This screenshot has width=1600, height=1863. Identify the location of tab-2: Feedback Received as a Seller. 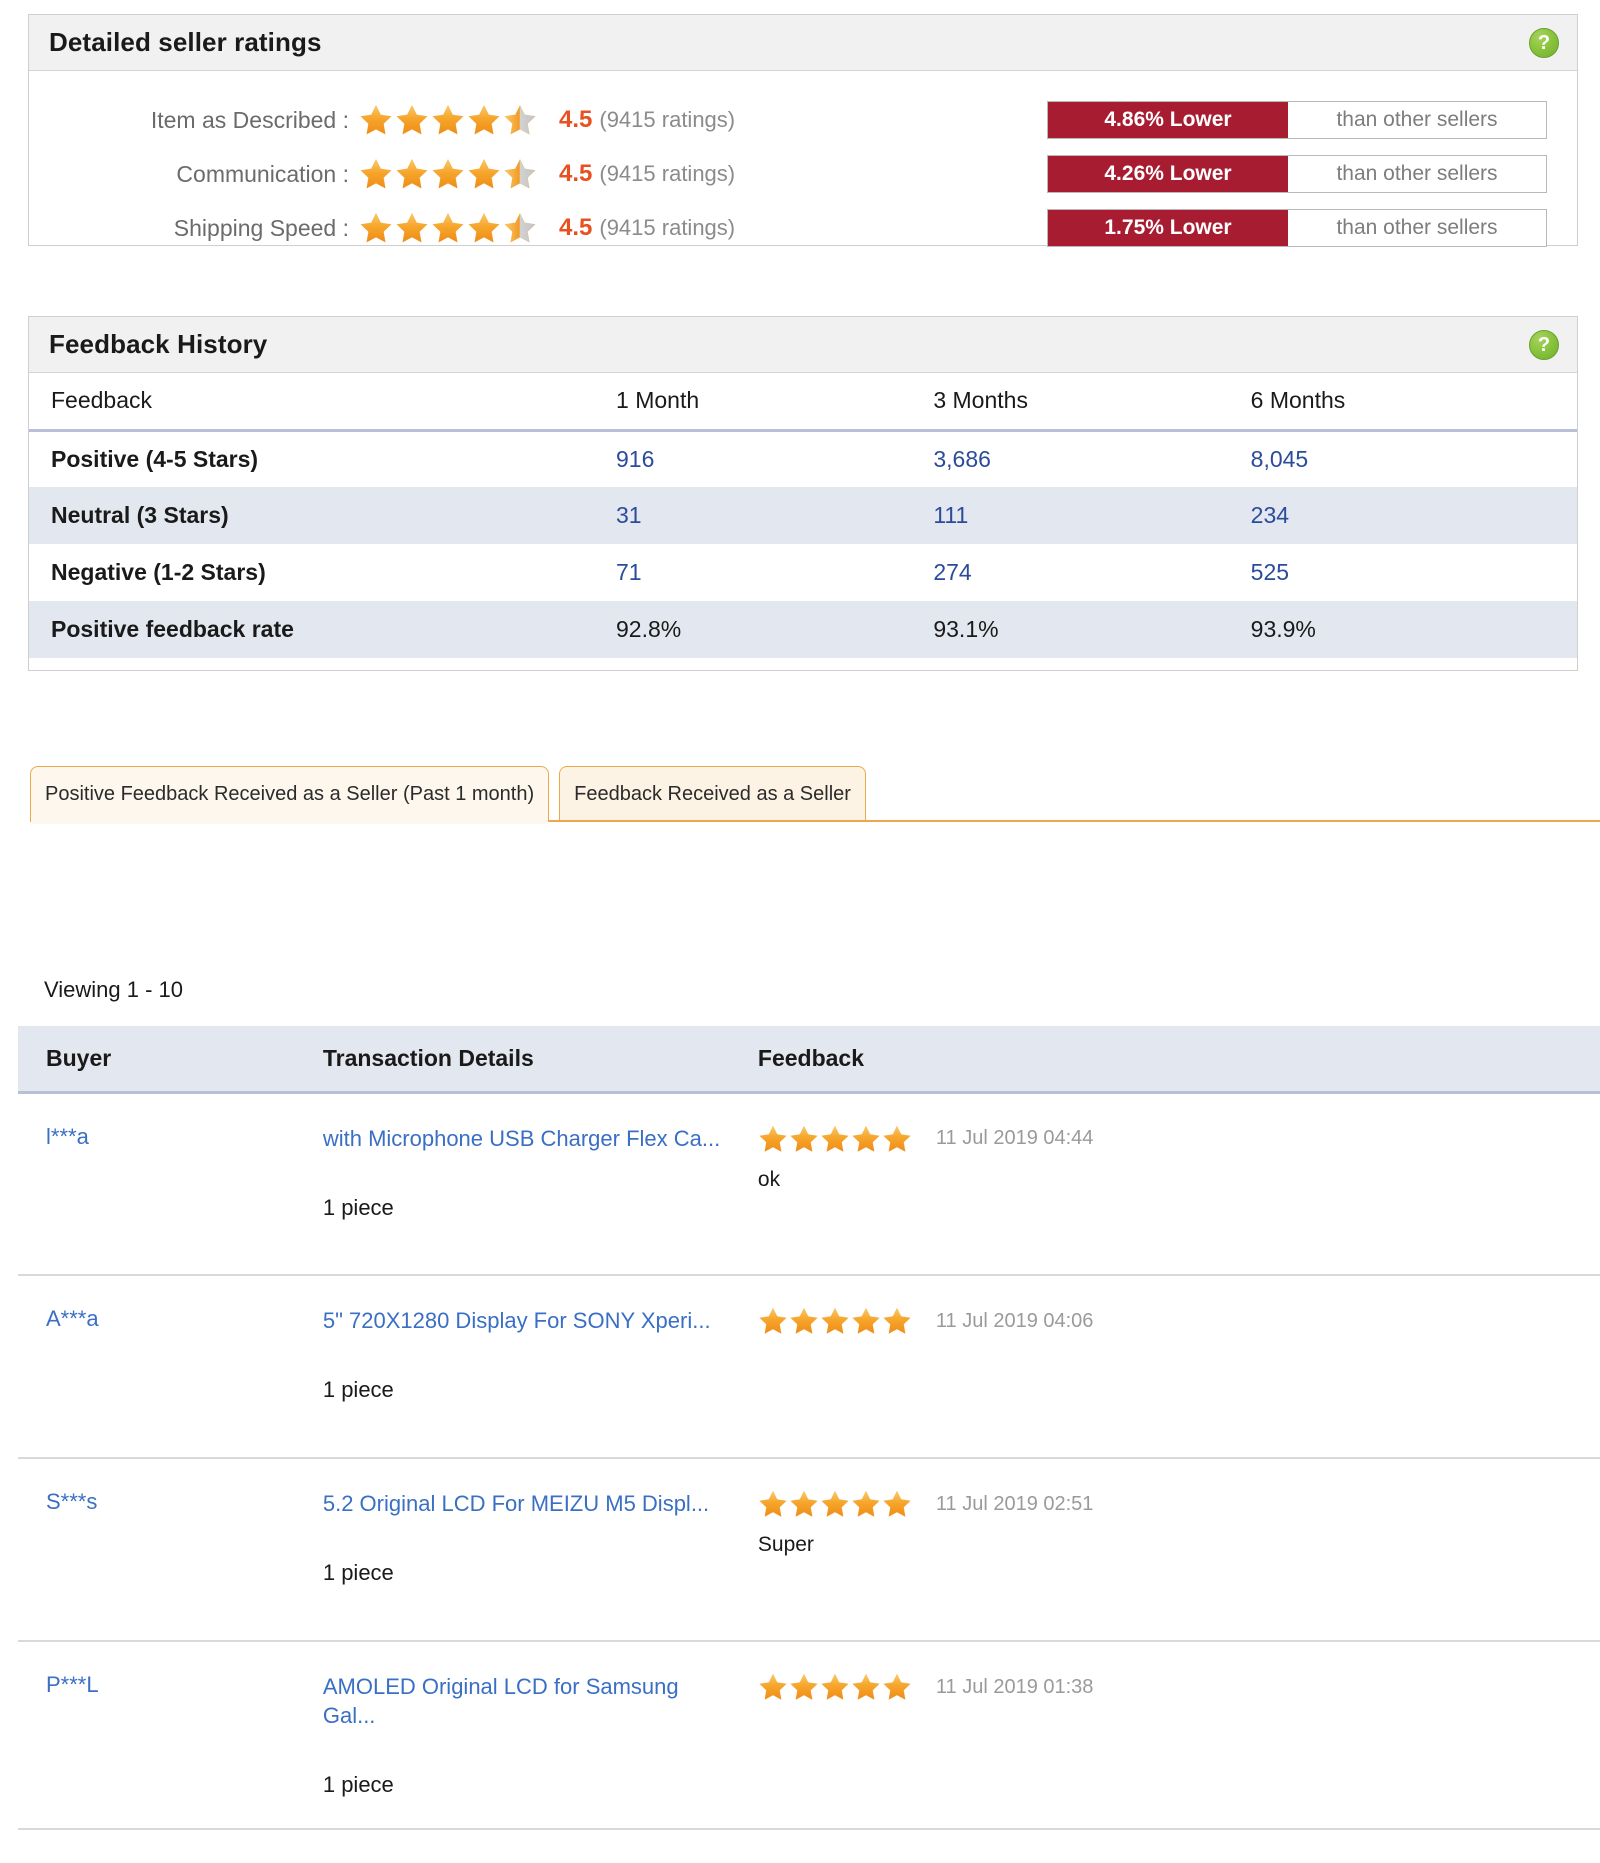
(712, 794).